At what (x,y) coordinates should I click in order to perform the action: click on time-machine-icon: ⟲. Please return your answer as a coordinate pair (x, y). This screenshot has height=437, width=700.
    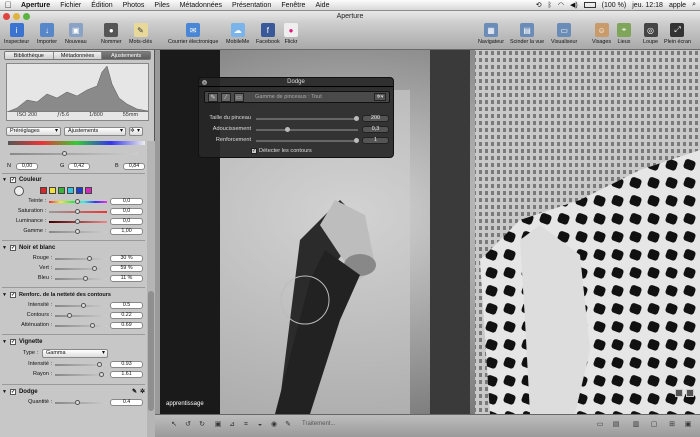
    Looking at the image, I should click on (539, 5).